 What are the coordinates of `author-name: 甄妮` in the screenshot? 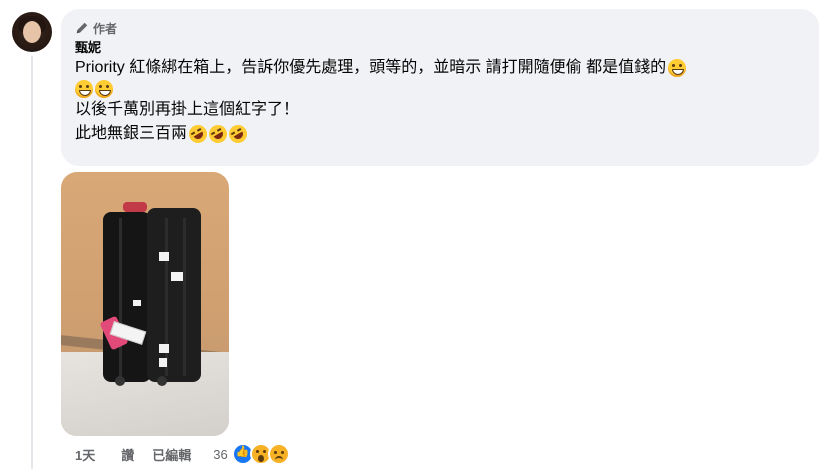 It's located at (440, 48).